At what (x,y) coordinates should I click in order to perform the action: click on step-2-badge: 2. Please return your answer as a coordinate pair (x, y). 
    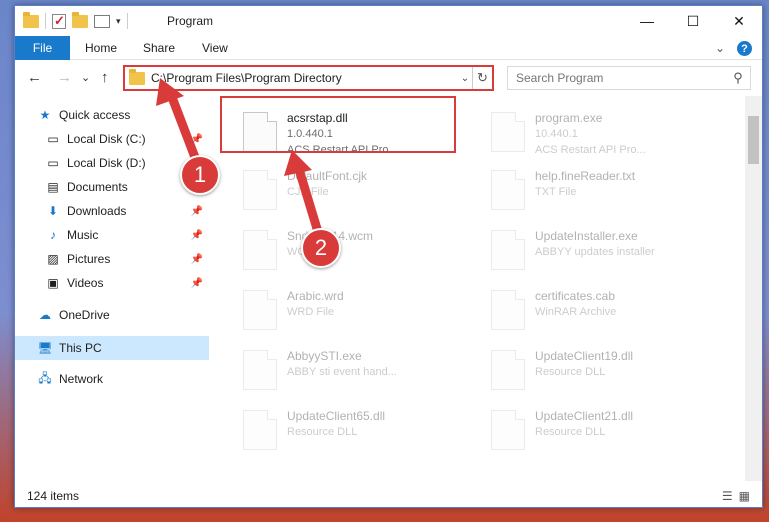
    Looking at the image, I should click on (321, 248).